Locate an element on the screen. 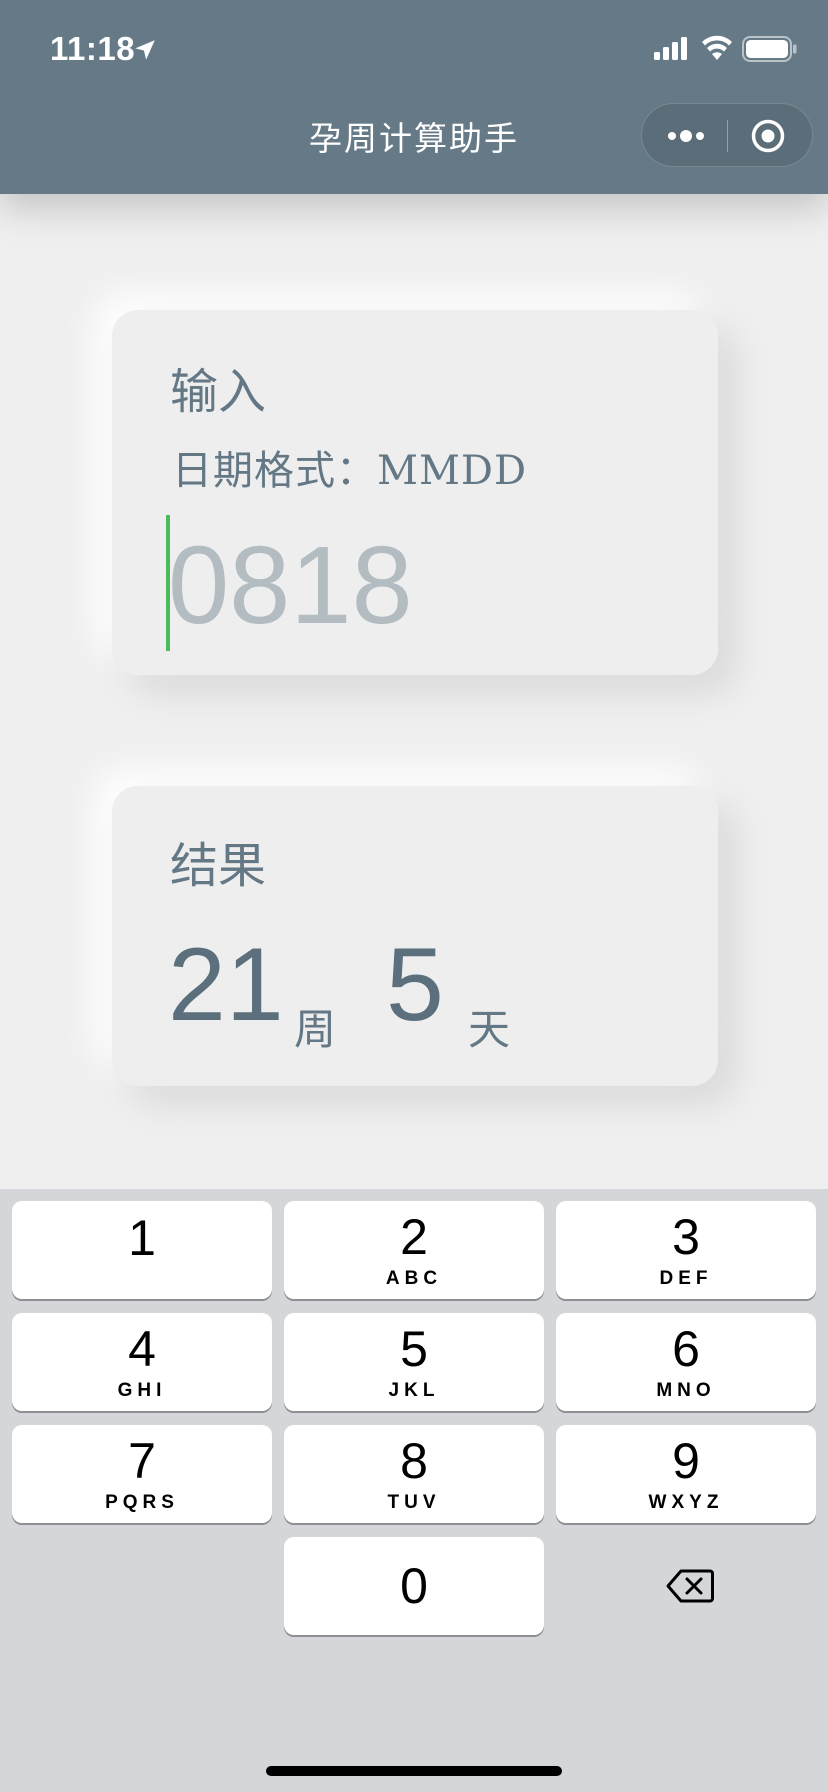  key-letters: PQRS is located at coordinates (142, 1502).